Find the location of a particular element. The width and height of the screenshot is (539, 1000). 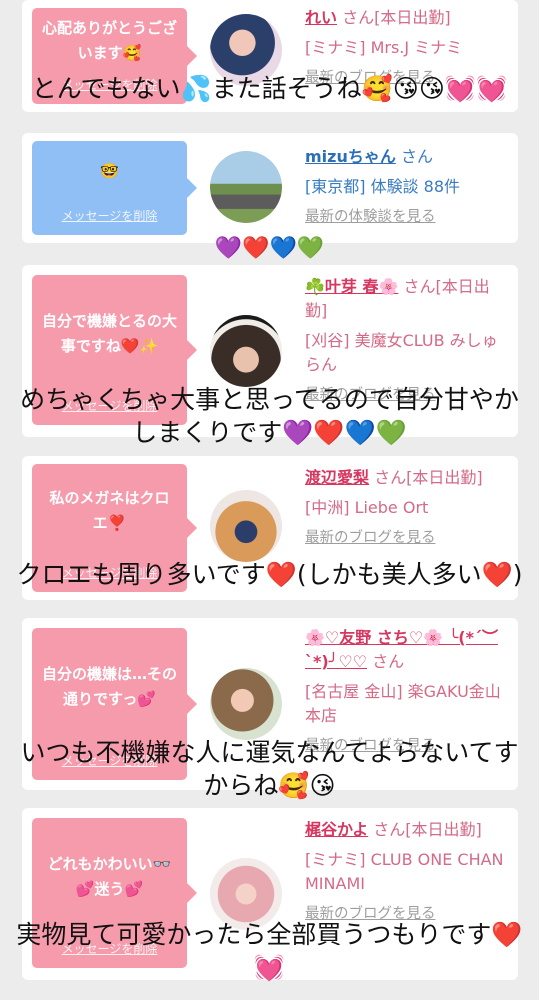

message-text: 私のメガネはクロエ❣️ is located at coordinates (109, 510).